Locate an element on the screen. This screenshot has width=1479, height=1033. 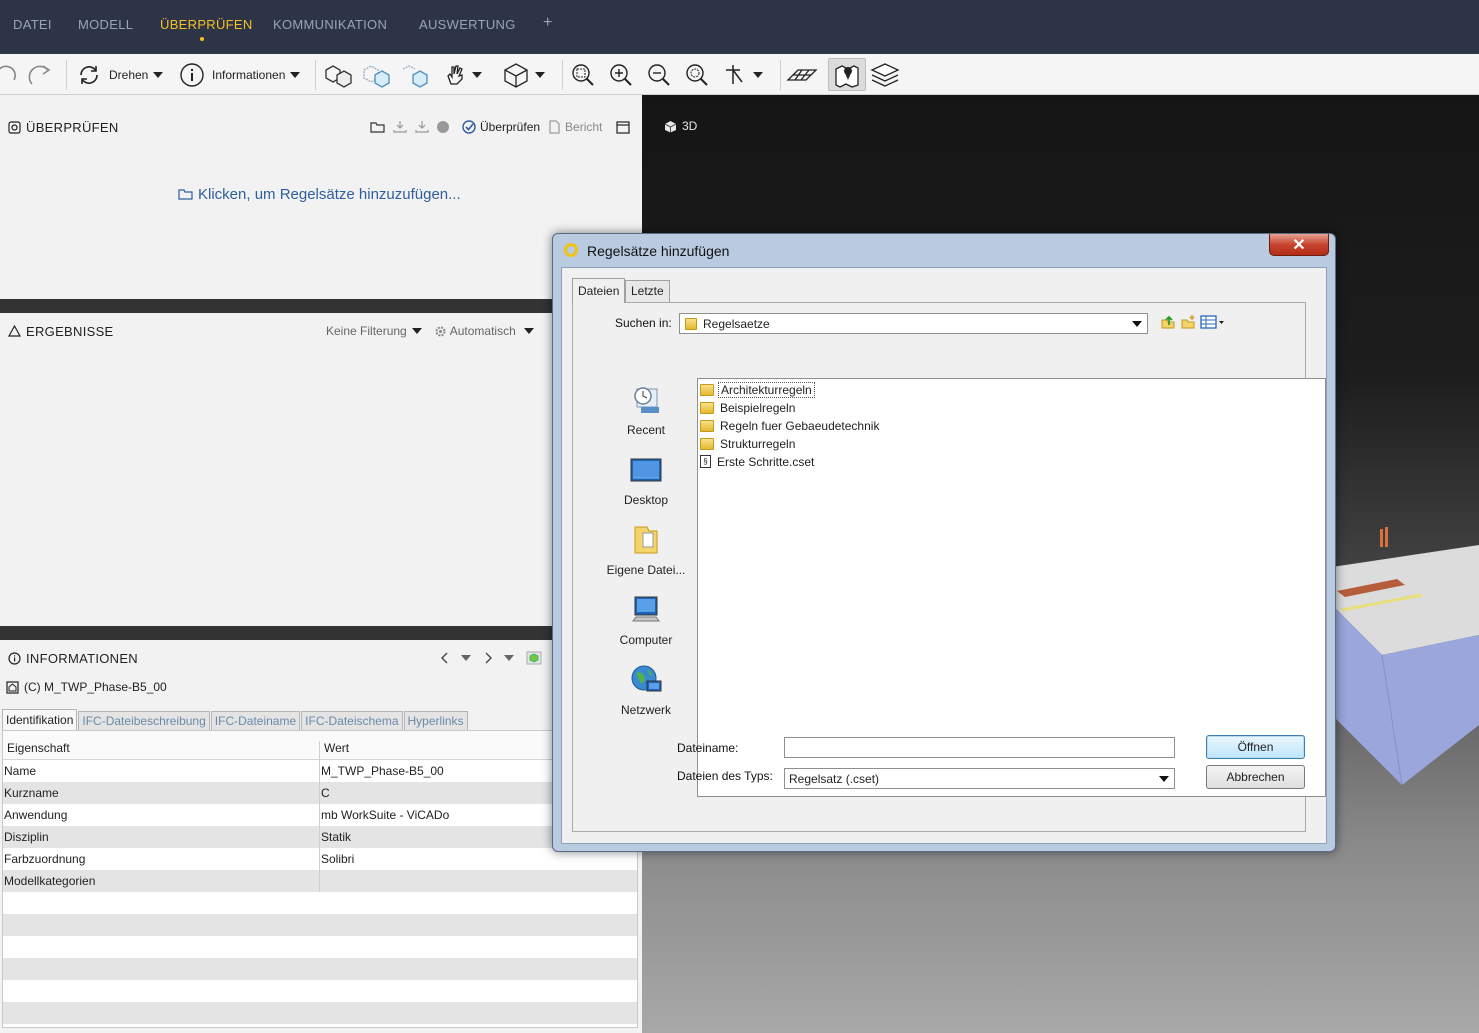
info-panel-header: INFORMATIONEN is located at coordinates (69, 658).